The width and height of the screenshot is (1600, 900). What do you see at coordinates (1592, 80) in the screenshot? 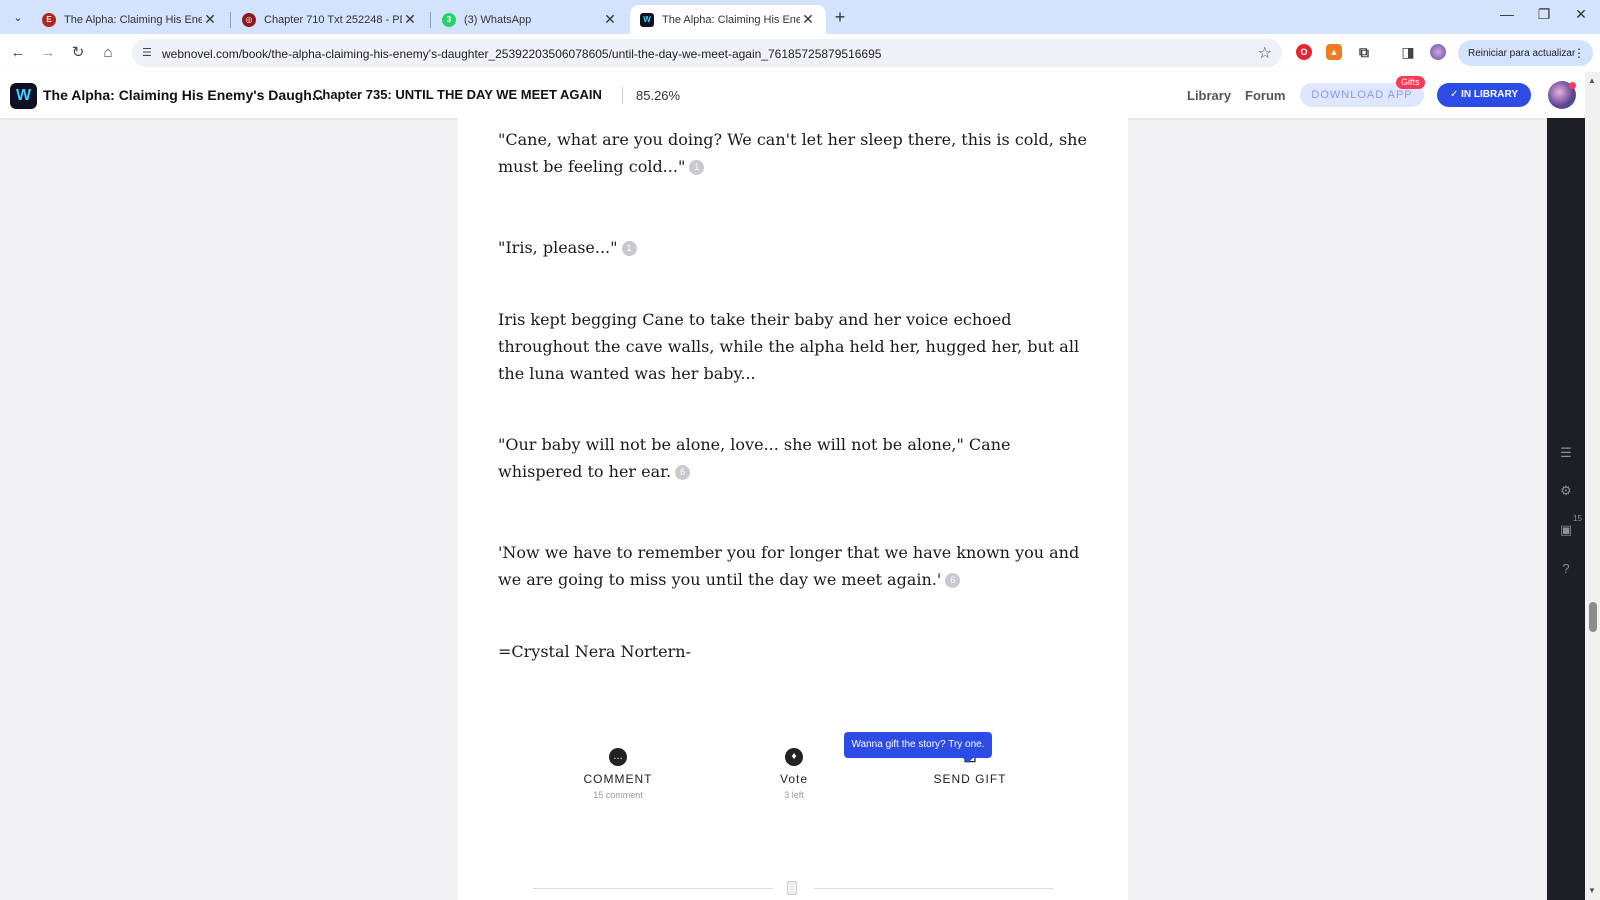
I see `scroll-up-arrow-icon: ▲` at bounding box center [1592, 80].